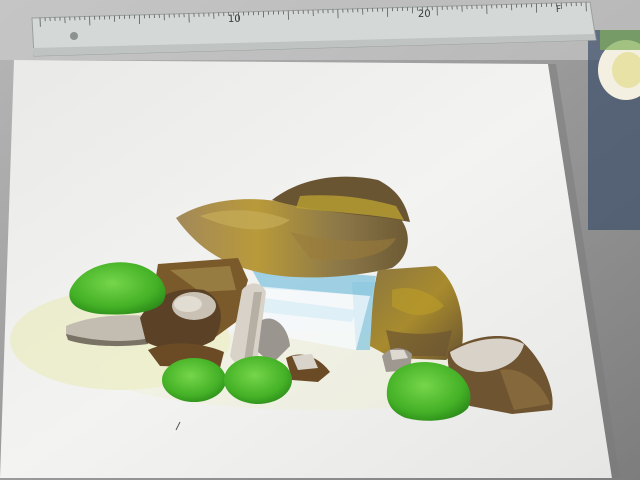 Image resolution: width=640 pixels, height=480 pixels. What do you see at coordinates (424, 14) in the screenshot?
I see `ruler-label-20: 20` at bounding box center [424, 14].